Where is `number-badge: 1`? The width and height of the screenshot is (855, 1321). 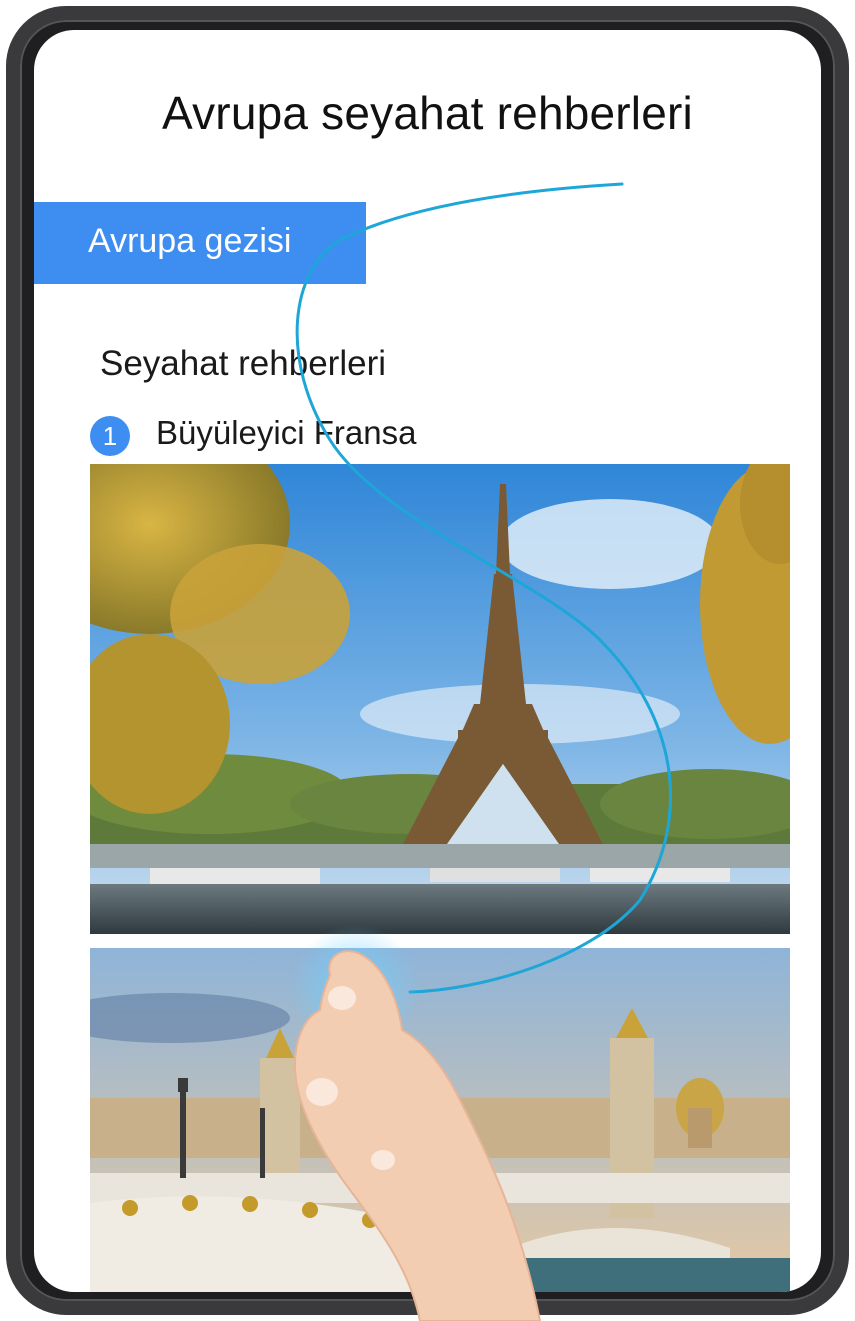
number-badge: 1 is located at coordinates (110, 436).